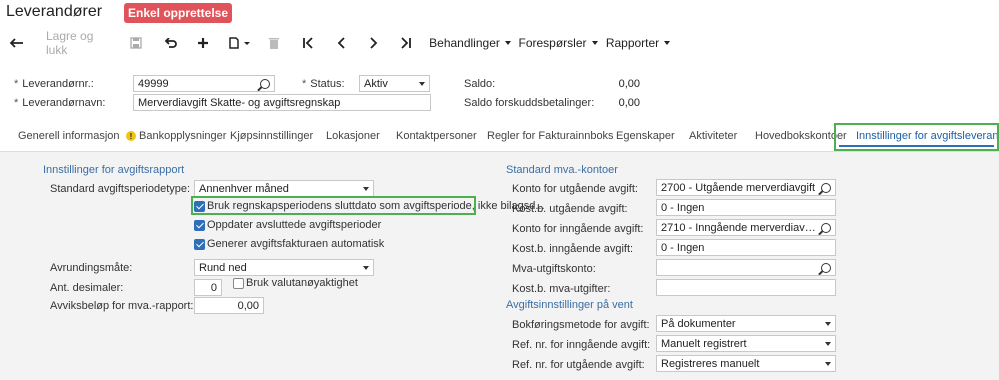  I want to click on back-arrow-icon, so click(17, 43).